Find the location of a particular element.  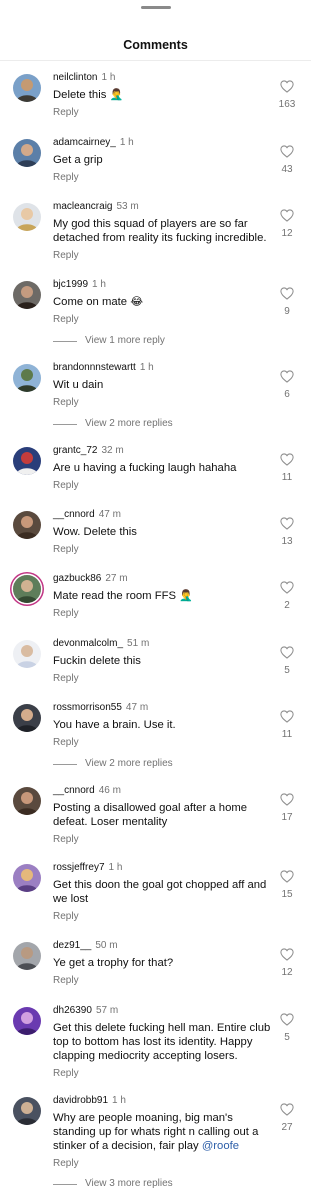

like-count: 5 is located at coordinates (287, 1037).